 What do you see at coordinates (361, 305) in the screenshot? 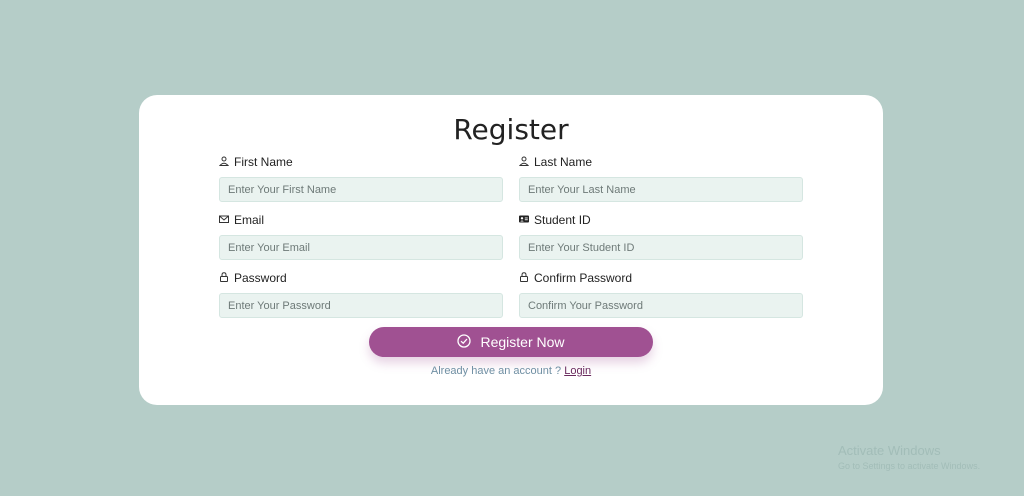
I see `password-input` at bounding box center [361, 305].